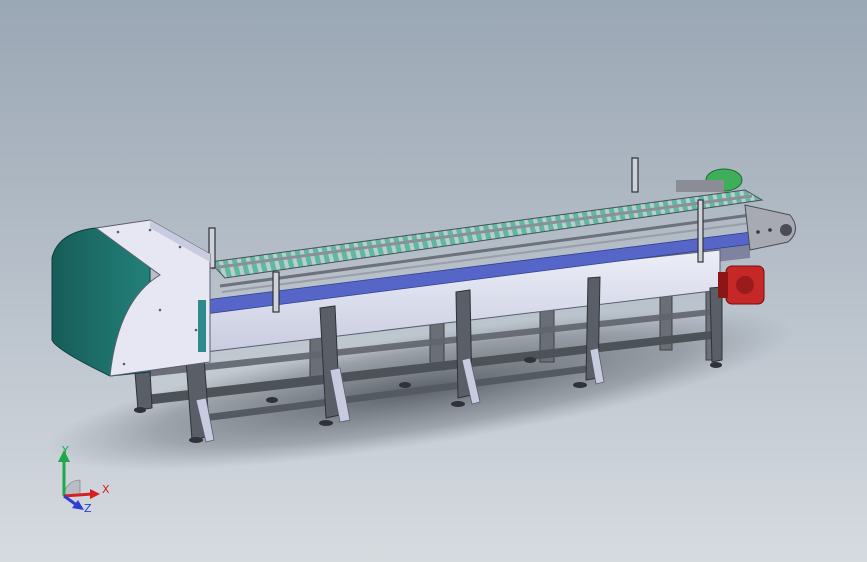 Image resolution: width=867 pixels, height=562 pixels. What do you see at coordinates (95, 494) in the screenshot?
I see `x-axis-arrow` at bounding box center [95, 494].